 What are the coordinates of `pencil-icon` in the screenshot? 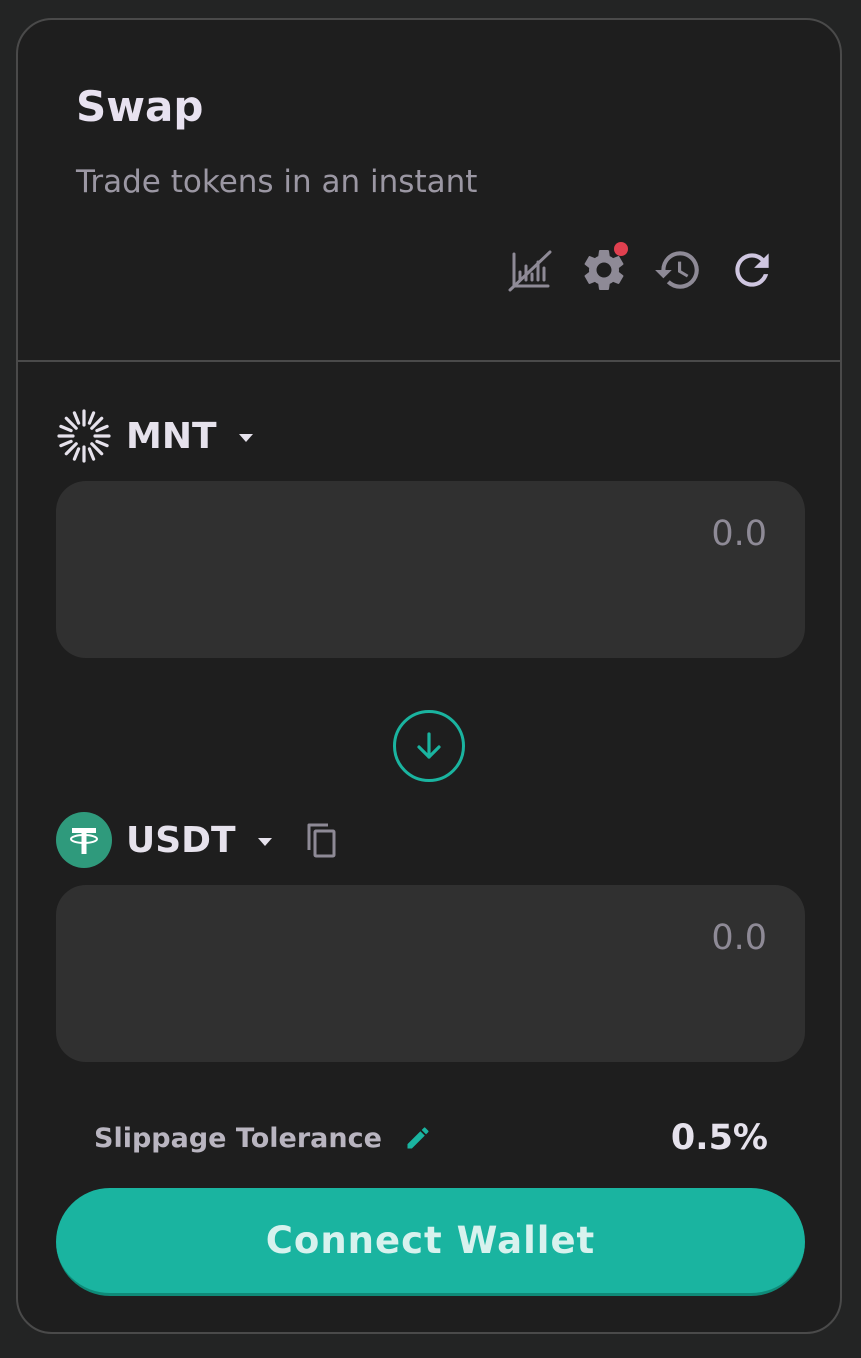 It's located at (418, 1138).